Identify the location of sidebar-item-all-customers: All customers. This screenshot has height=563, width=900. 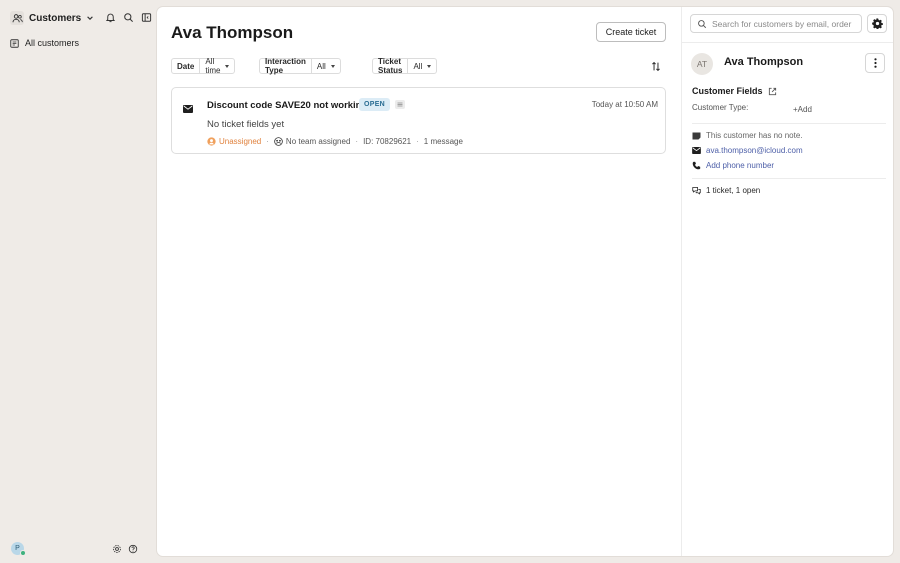
(44, 43).